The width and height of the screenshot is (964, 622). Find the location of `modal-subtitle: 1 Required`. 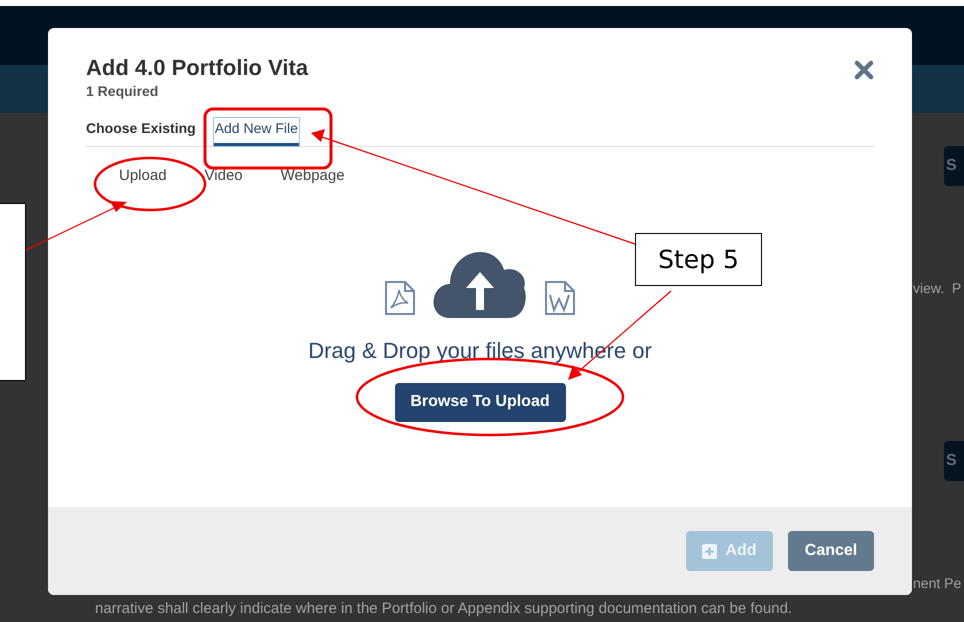

modal-subtitle: 1 Required is located at coordinates (123, 91).